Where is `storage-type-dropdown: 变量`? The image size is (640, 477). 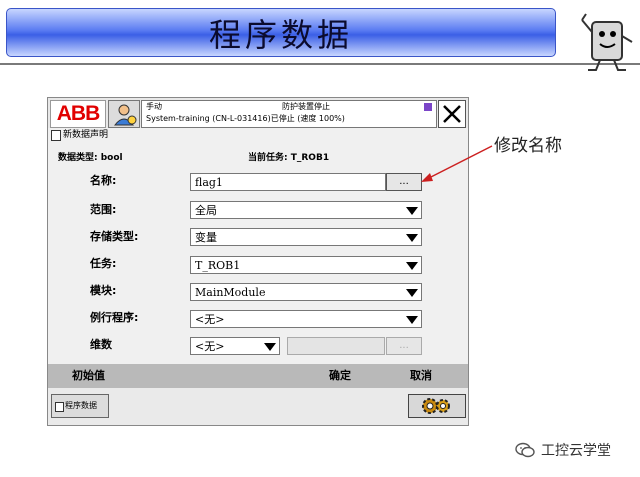 storage-type-dropdown: 变量 is located at coordinates (306, 237).